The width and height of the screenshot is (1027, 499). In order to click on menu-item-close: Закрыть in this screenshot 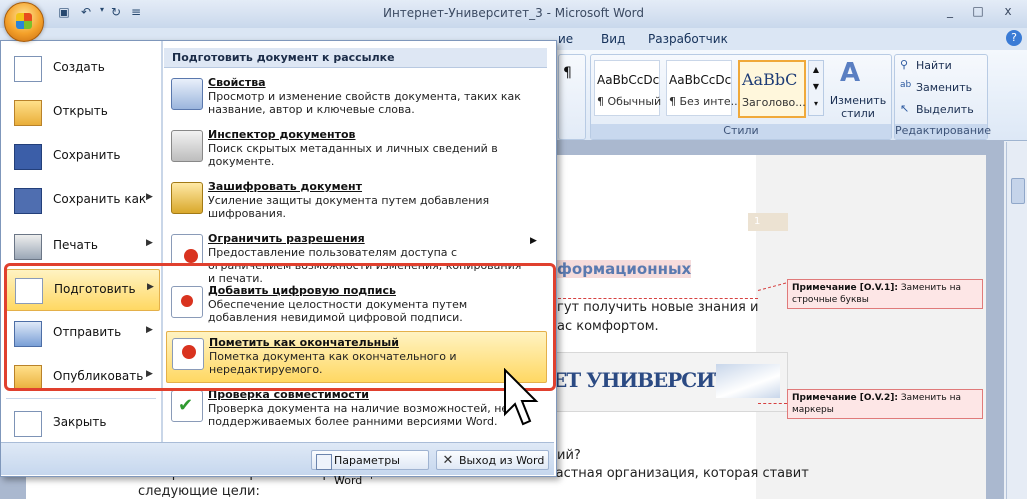, I will do `click(82, 423)`.